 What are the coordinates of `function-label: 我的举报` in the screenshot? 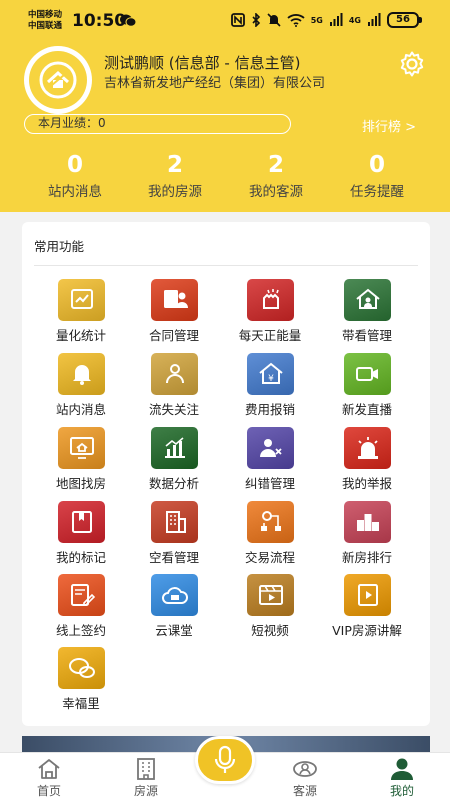 It's located at (366, 483).